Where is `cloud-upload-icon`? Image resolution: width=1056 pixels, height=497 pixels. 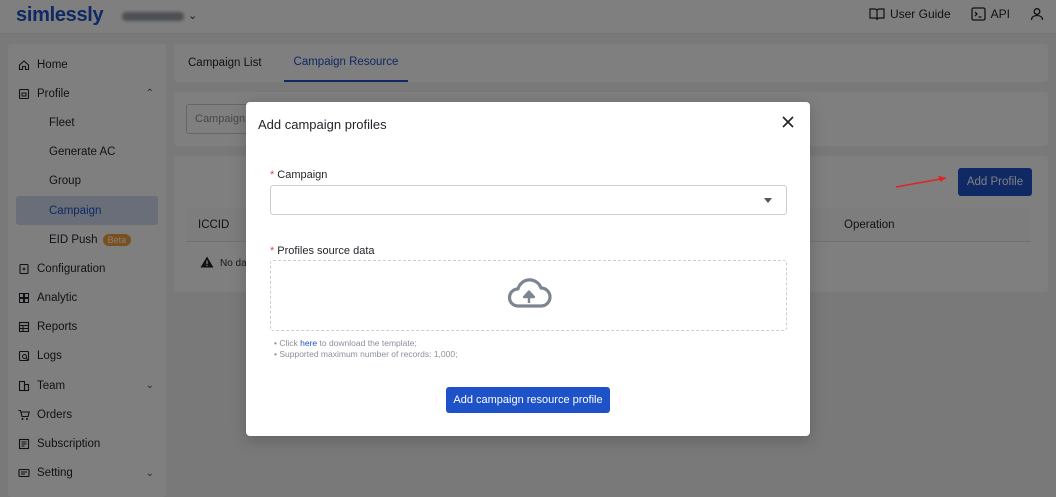 cloud-upload-icon is located at coordinates (529, 295).